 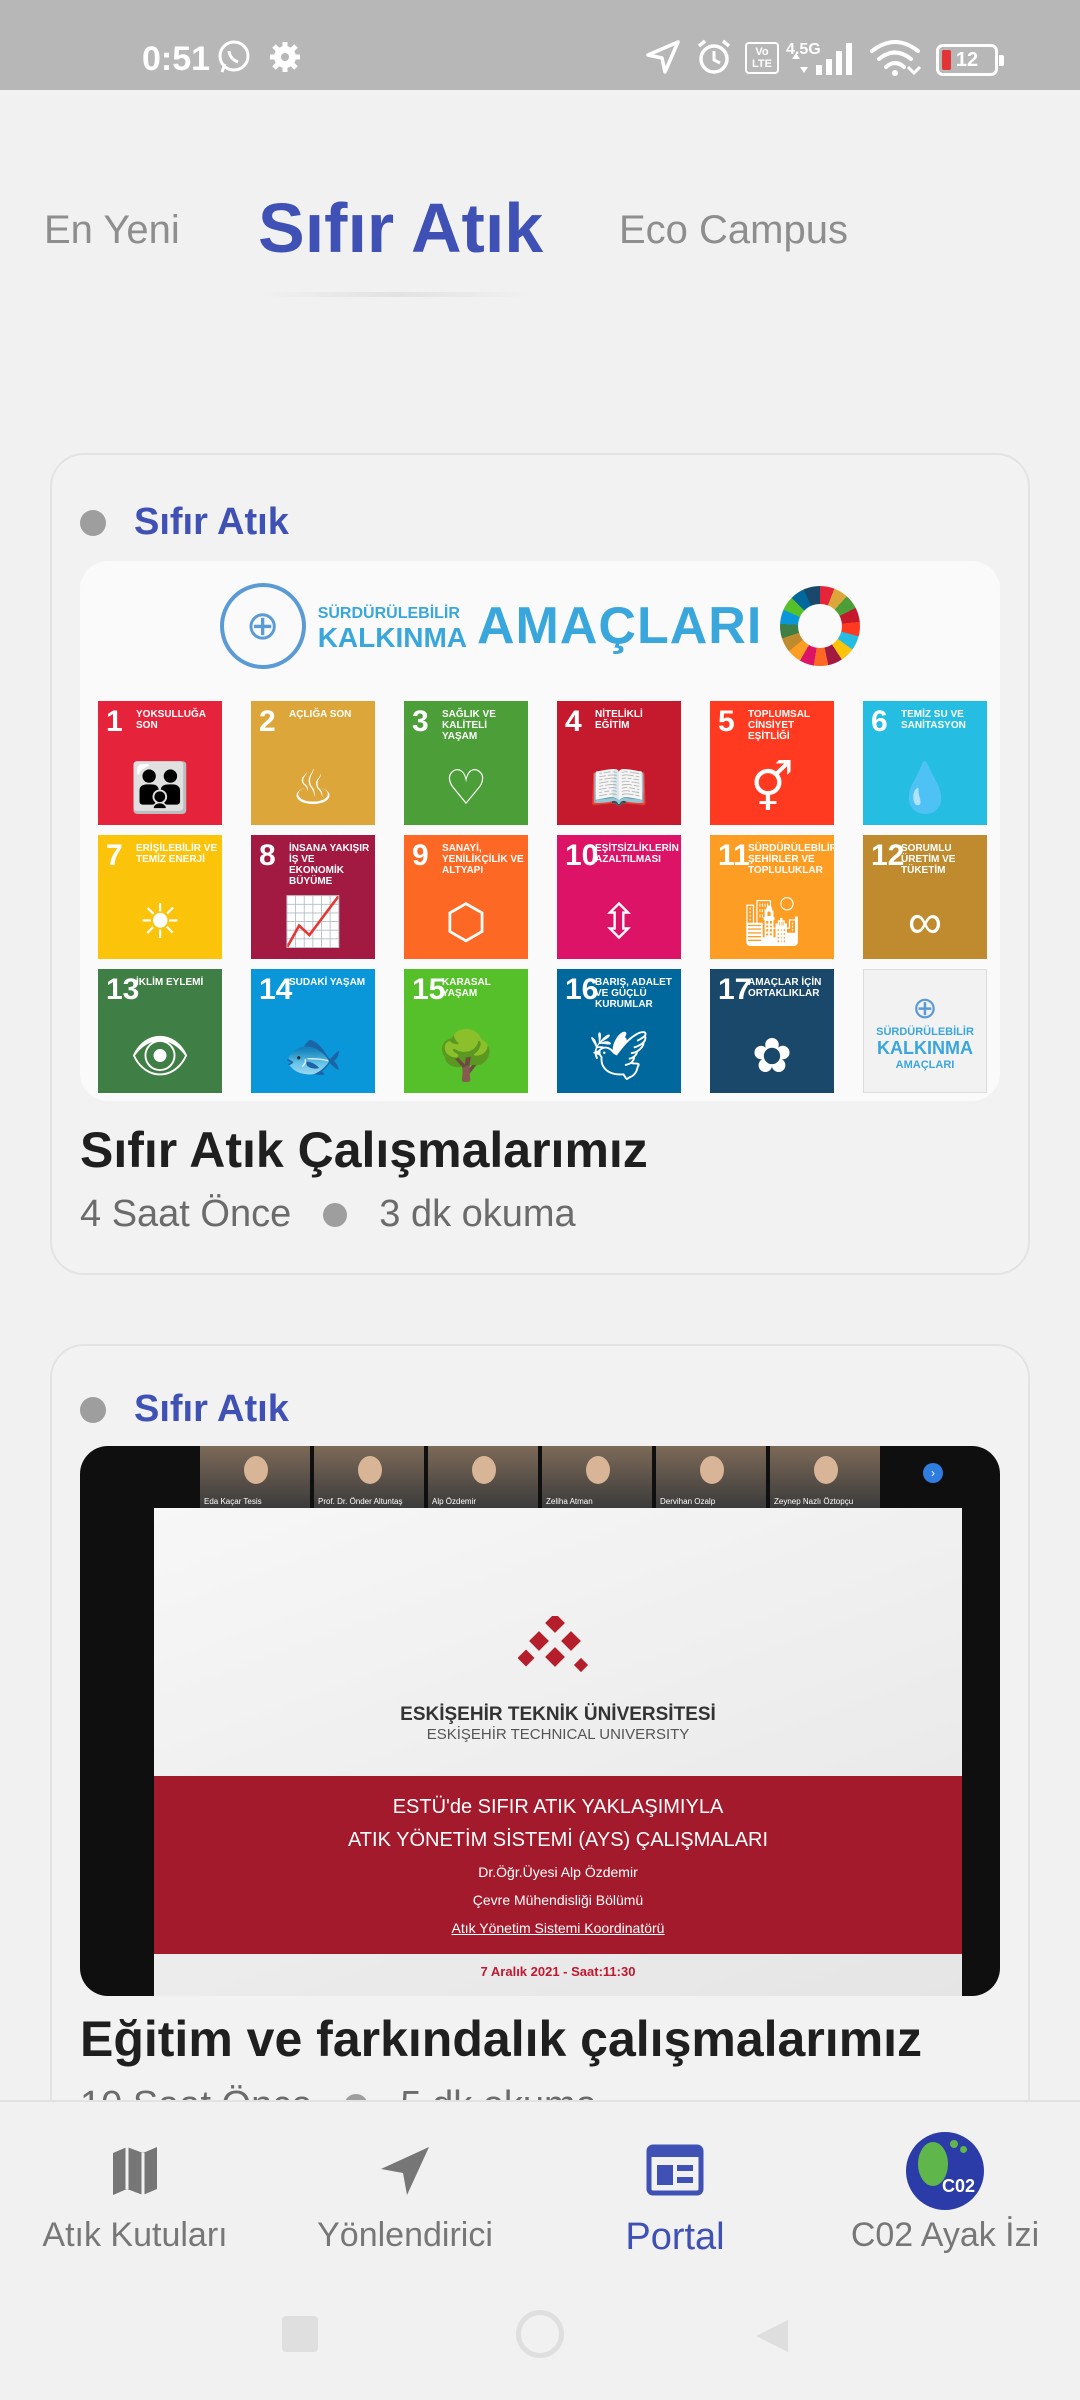 What do you see at coordinates (558, 1900) in the screenshot?
I see `slide-department: Çevre Mühendisliği Bölümü` at bounding box center [558, 1900].